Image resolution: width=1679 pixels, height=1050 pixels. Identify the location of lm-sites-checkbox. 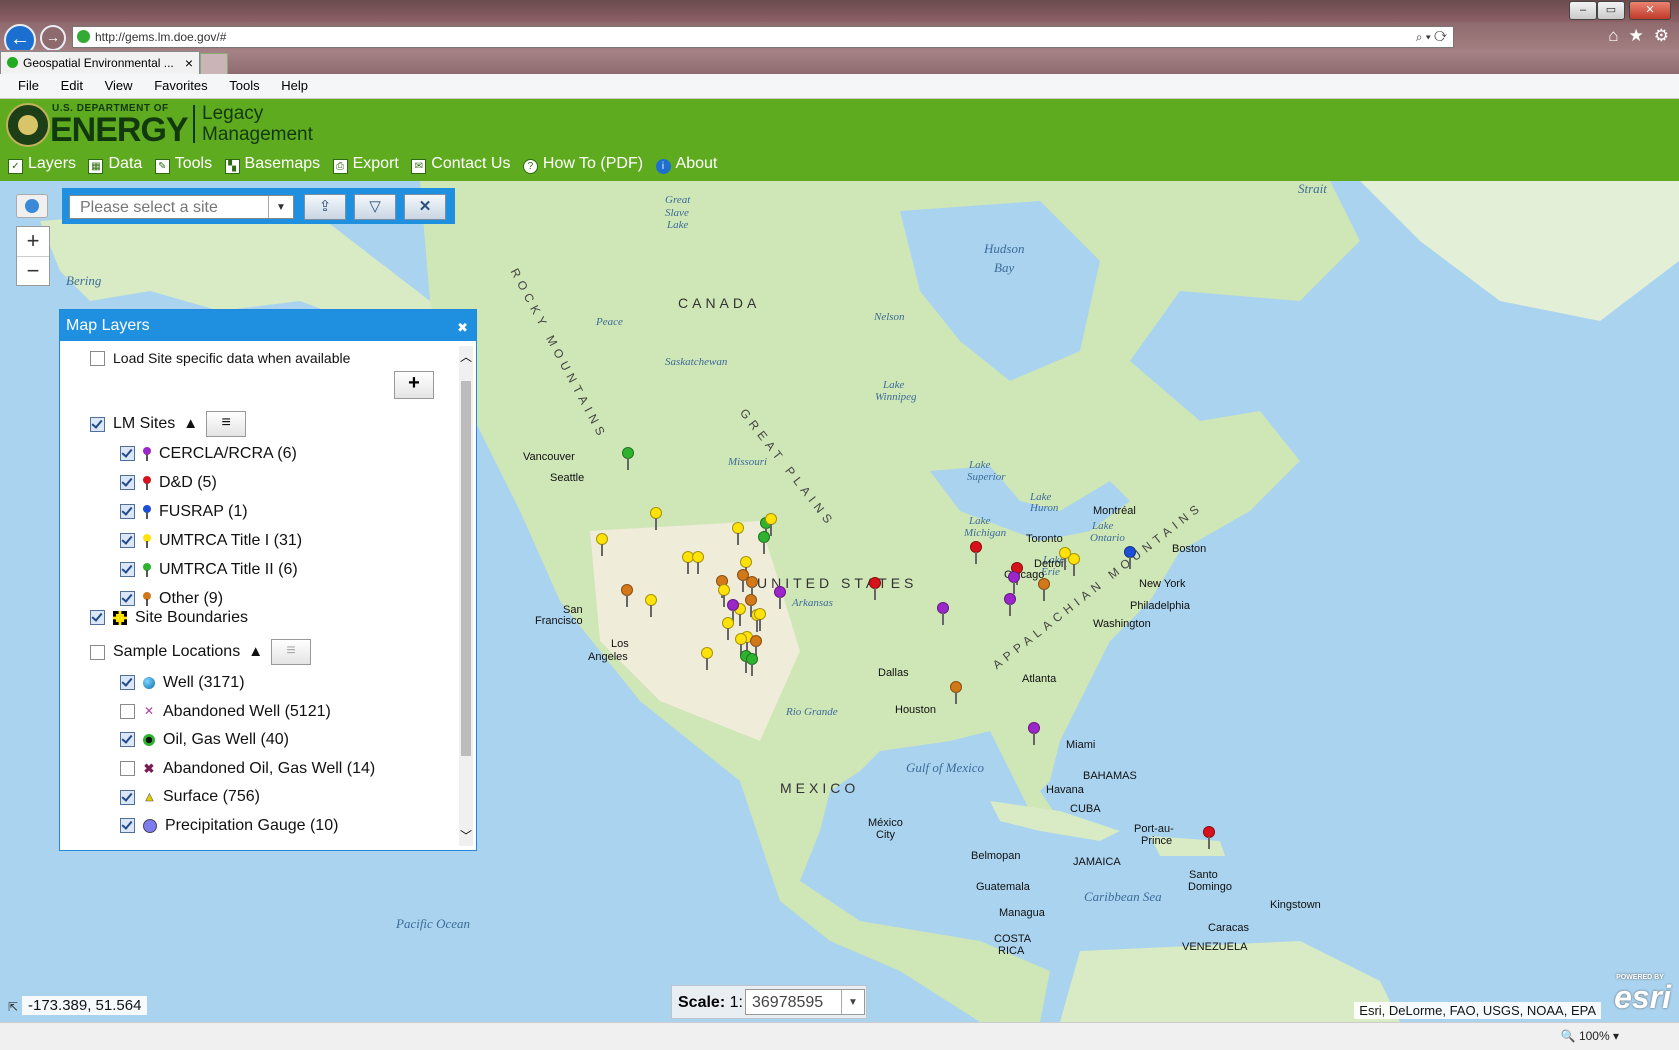
(97, 424).